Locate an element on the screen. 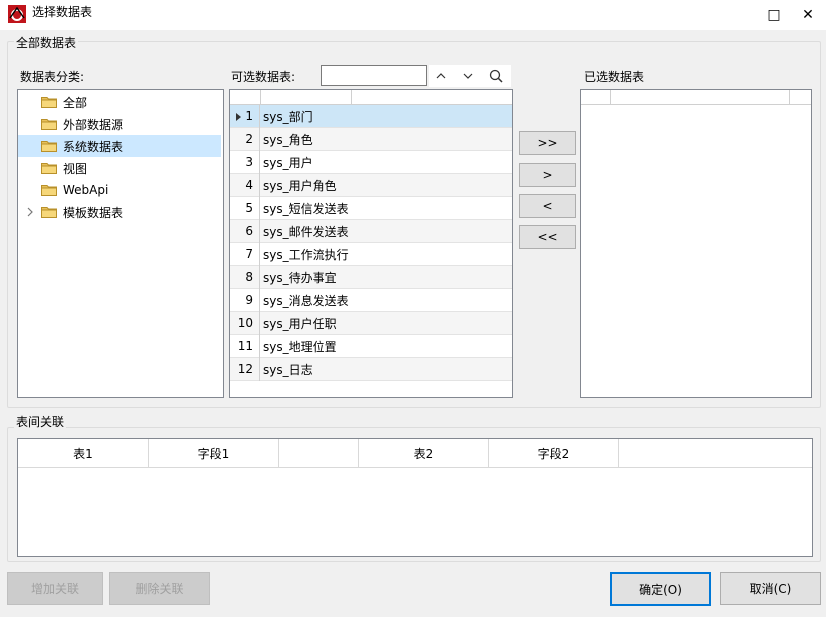 This screenshot has height=617, width=826. relations-group-title: 表间关联 is located at coordinates (40, 421).